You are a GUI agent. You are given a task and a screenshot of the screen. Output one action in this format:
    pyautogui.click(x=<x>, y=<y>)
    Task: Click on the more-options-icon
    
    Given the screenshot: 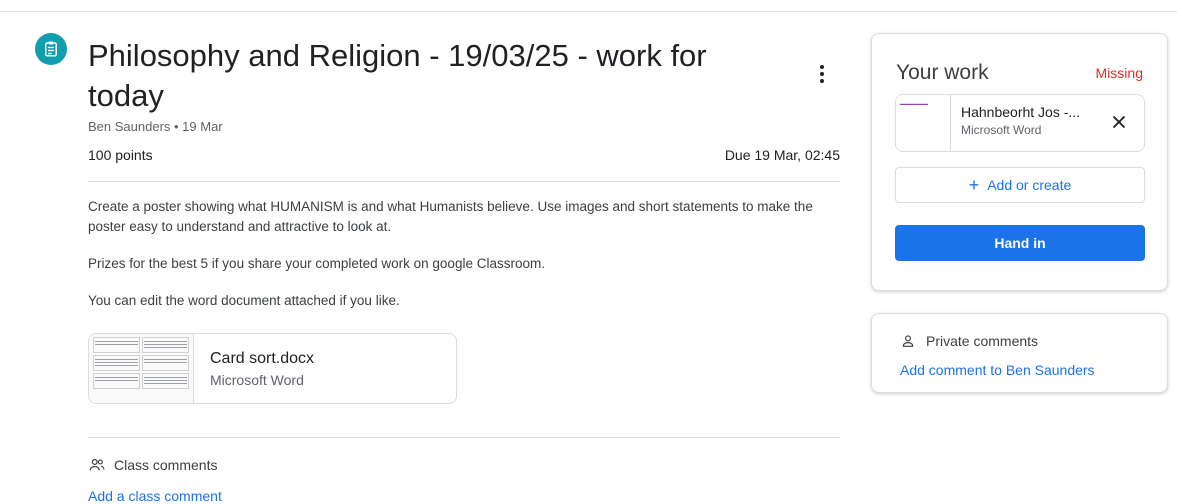 What is the action you would take?
    pyautogui.click(x=822, y=74)
    